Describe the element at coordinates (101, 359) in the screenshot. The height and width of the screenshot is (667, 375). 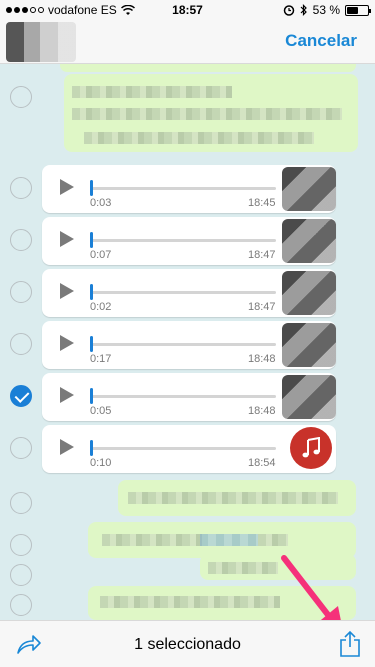
I see `voice-duration: 0:17` at that location.